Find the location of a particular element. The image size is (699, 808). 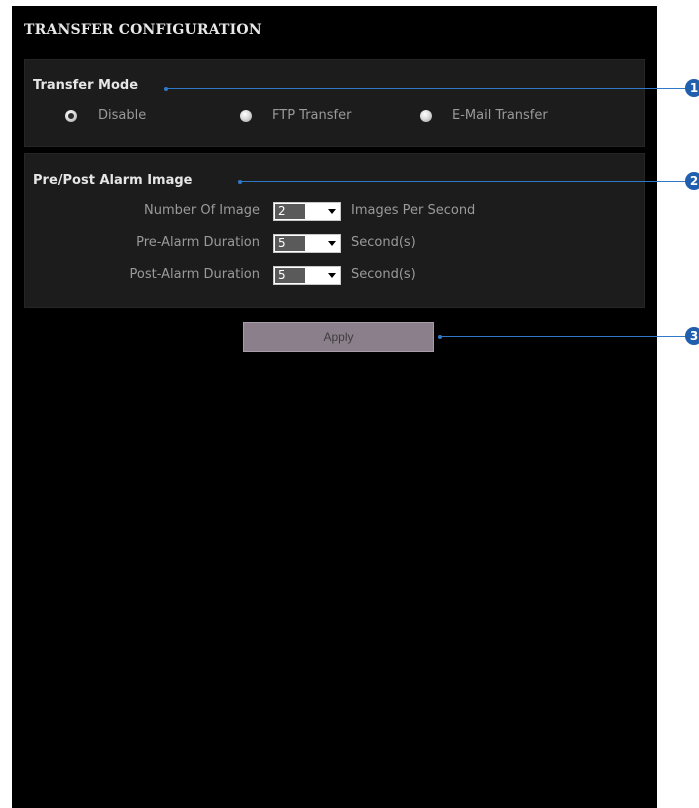

pre-alarm-duration-select: 5 is located at coordinates (307, 243).